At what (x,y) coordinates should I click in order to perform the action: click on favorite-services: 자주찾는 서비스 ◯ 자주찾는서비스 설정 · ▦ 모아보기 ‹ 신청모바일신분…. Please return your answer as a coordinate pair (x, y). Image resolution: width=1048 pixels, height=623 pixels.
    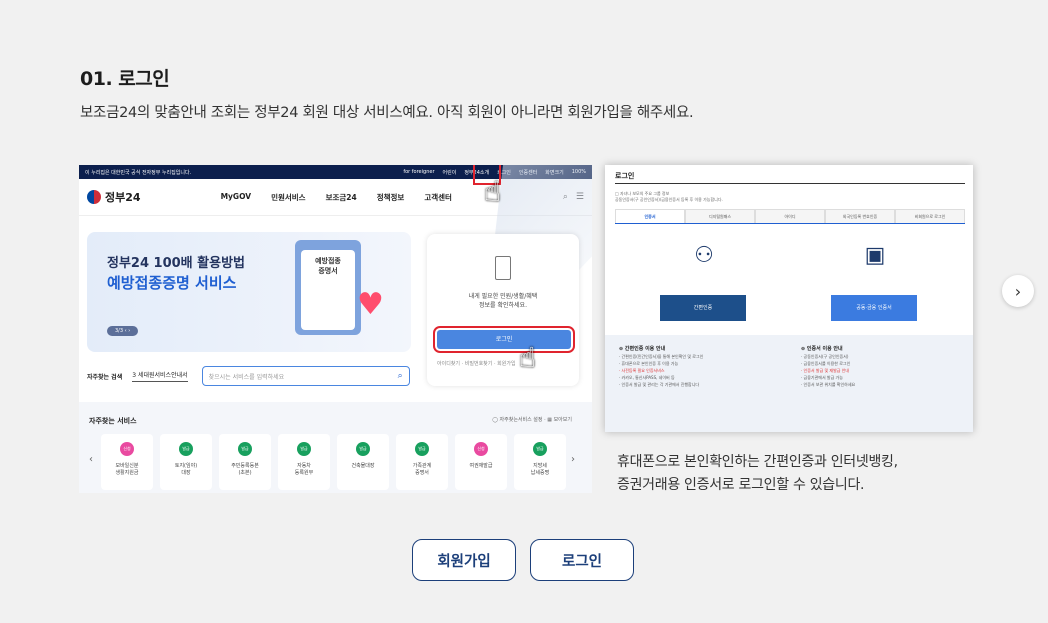
    Looking at the image, I should click on (335, 447).